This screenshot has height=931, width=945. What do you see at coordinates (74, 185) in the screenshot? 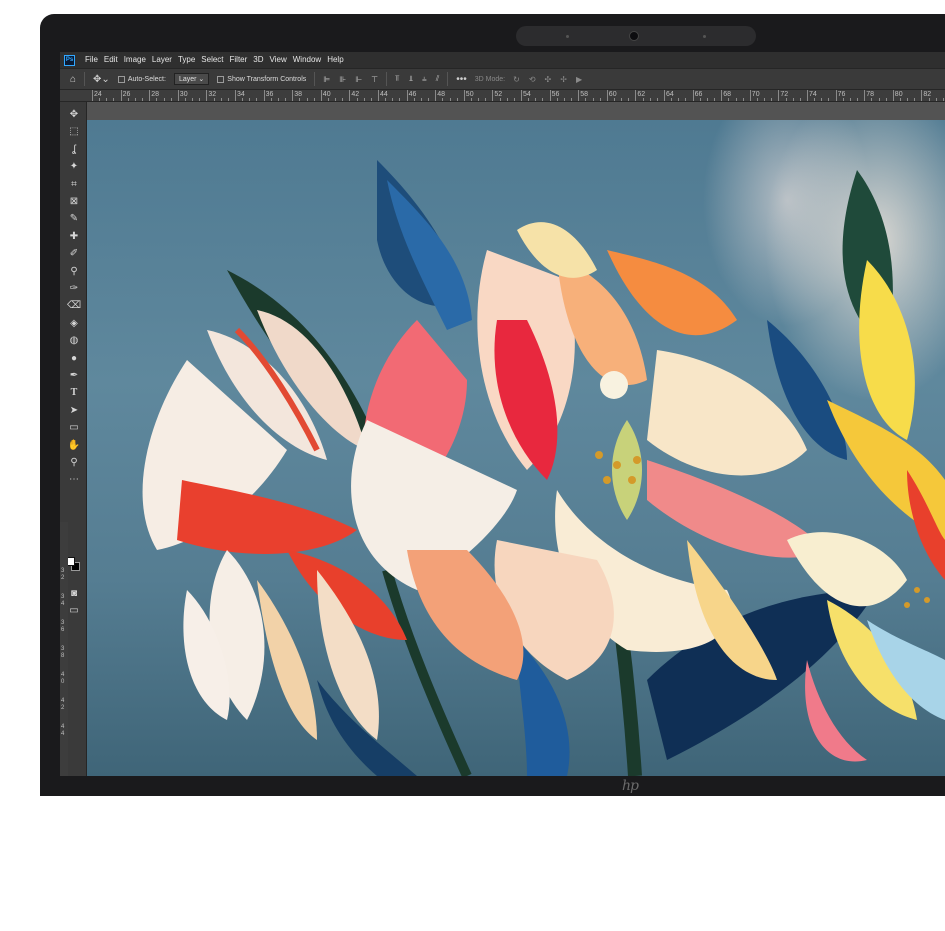
I see `crop-tool-icon: ⌗` at bounding box center [74, 185].